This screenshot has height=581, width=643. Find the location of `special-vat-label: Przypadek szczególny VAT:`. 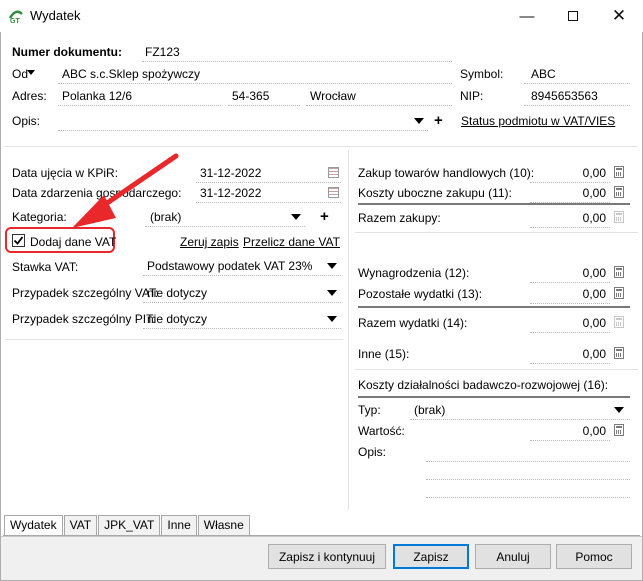

special-vat-label: Przypadek szczególny VAT: is located at coordinates (85, 293).